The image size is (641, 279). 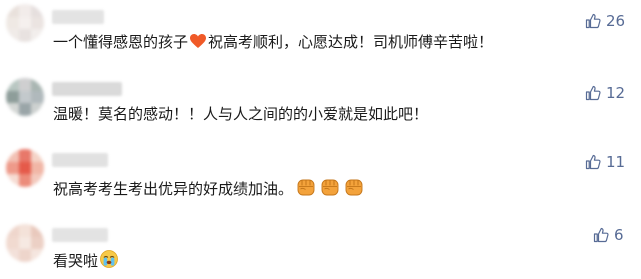 I want to click on like-count: 11, so click(x=616, y=162).